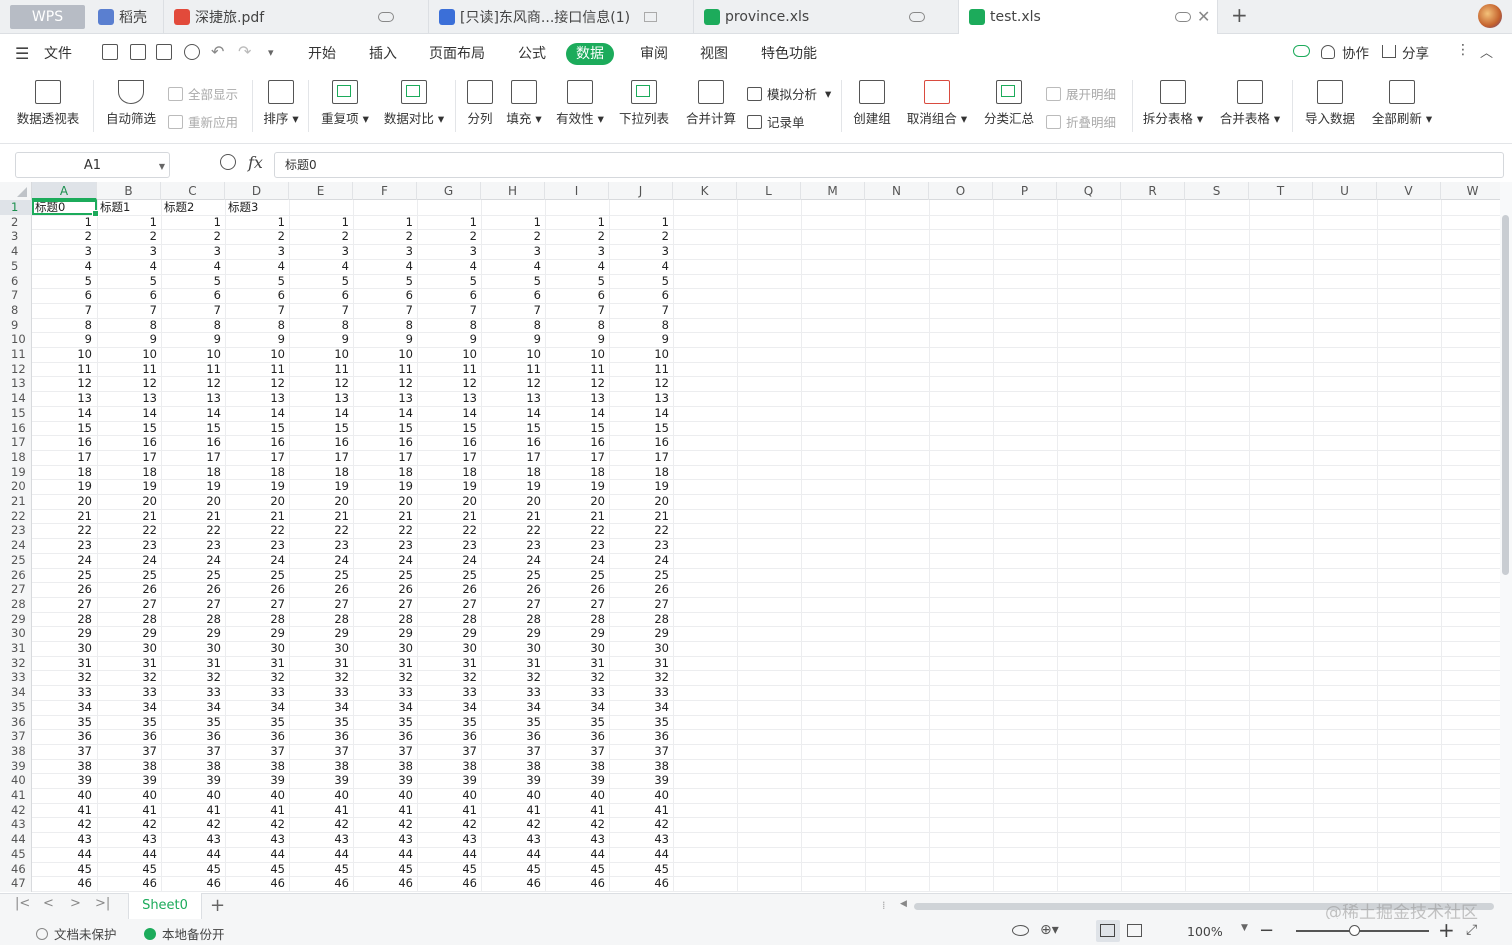 The height and width of the screenshot is (945, 1512). I want to click on menu-data: 数据, so click(590, 54).